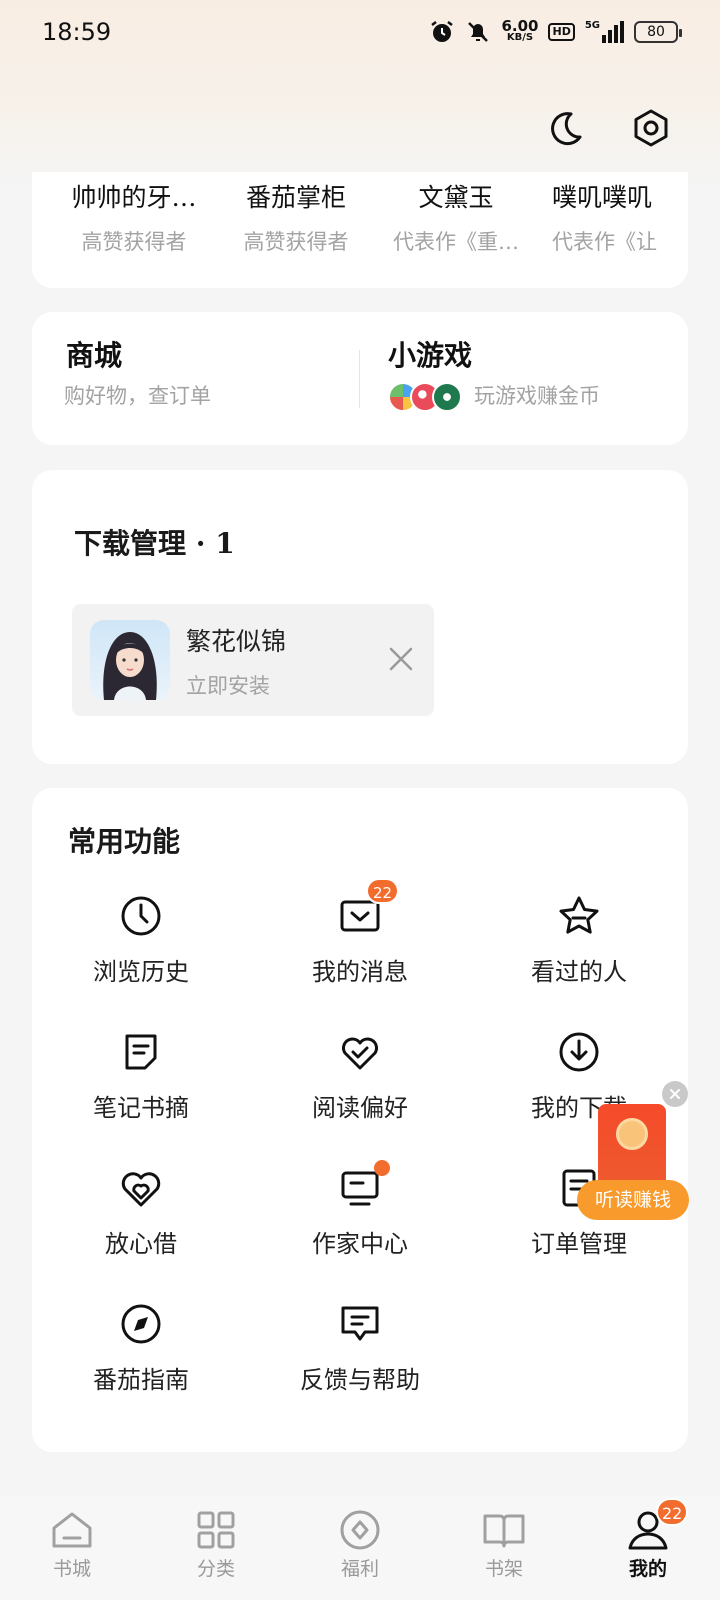  What do you see at coordinates (94, 355) in the screenshot?
I see `shop-title: 商城` at bounding box center [94, 355].